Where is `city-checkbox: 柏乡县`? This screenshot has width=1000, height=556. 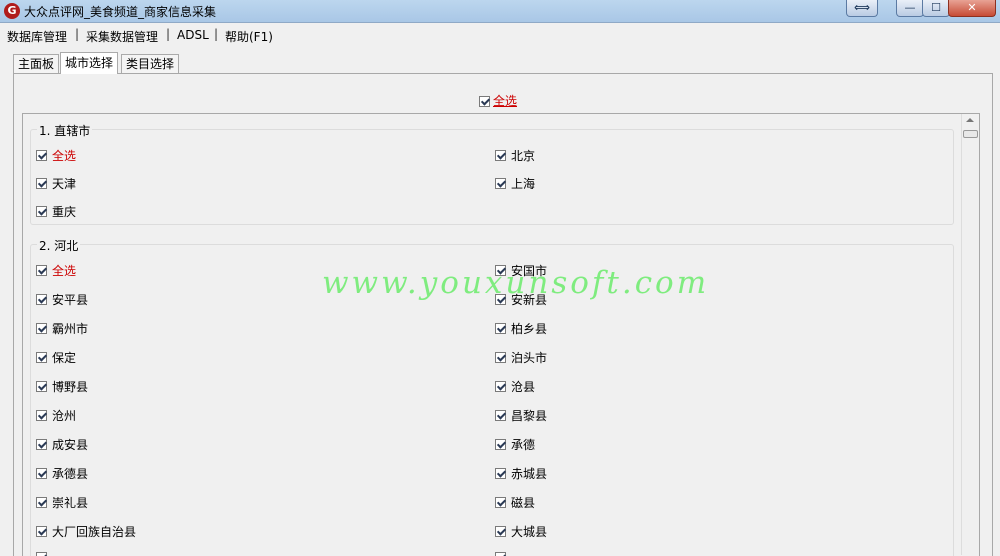 city-checkbox: 柏乡县 is located at coordinates (521, 328).